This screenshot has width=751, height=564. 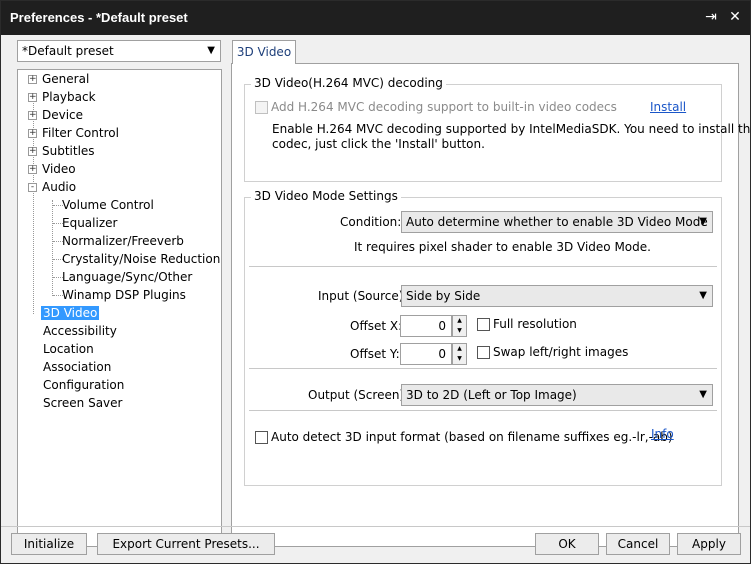 What do you see at coordinates (89, 223) in the screenshot?
I see `tree-item-equalizer: Equalizer` at bounding box center [89, 223].